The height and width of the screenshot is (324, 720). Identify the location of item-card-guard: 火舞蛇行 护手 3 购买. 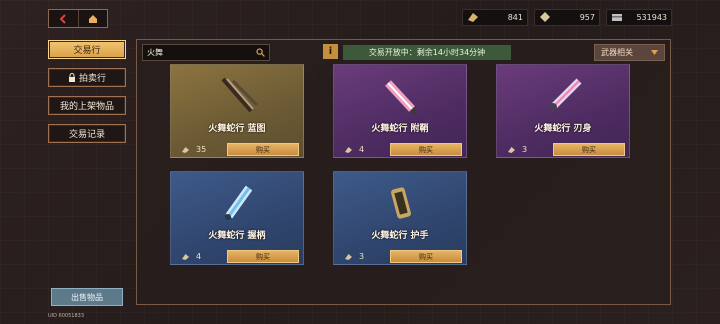
(400, 218).